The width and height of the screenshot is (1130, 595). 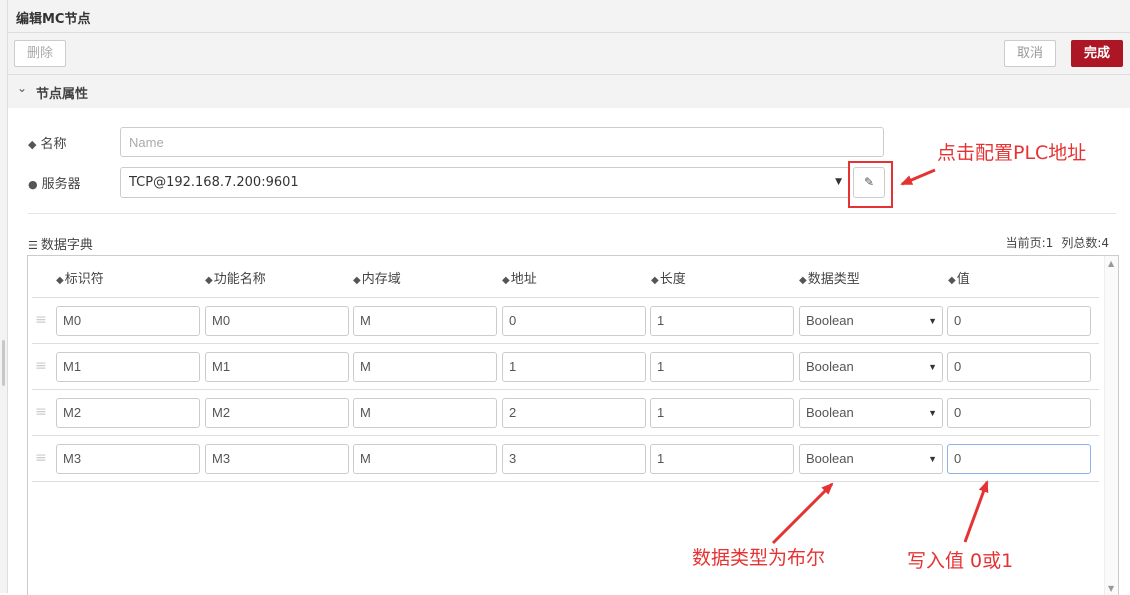 I want to click on table-scrollbar: ▲ ▼, so click(x=1111, y=425).